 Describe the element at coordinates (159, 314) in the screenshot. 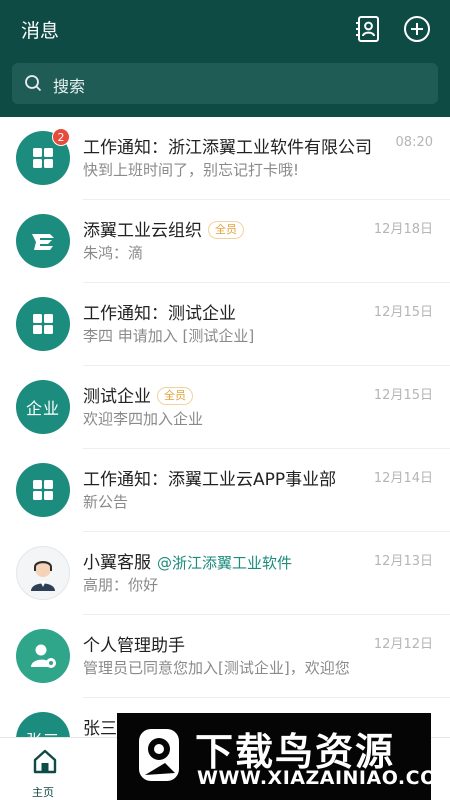

I see `conversation-name: 工作通知：测试企业` at that location.